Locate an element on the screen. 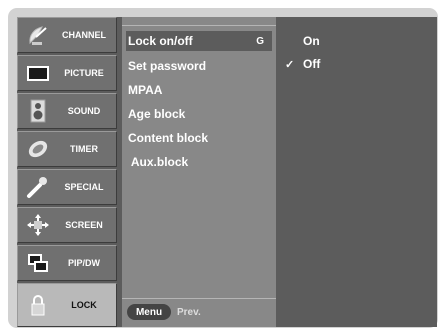 The height and width of the screenshot is (333, 446). satellite-dish-icon is located at coordinates (38, 35).